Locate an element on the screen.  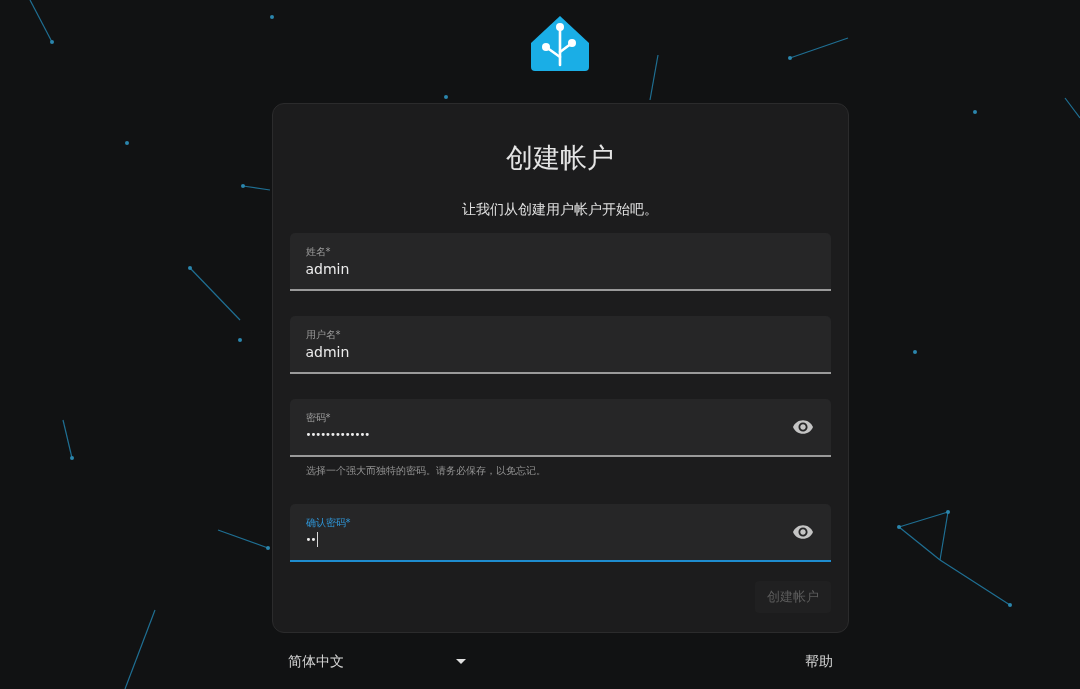
help-link: 帮助 is located at coordinates (818, 661).